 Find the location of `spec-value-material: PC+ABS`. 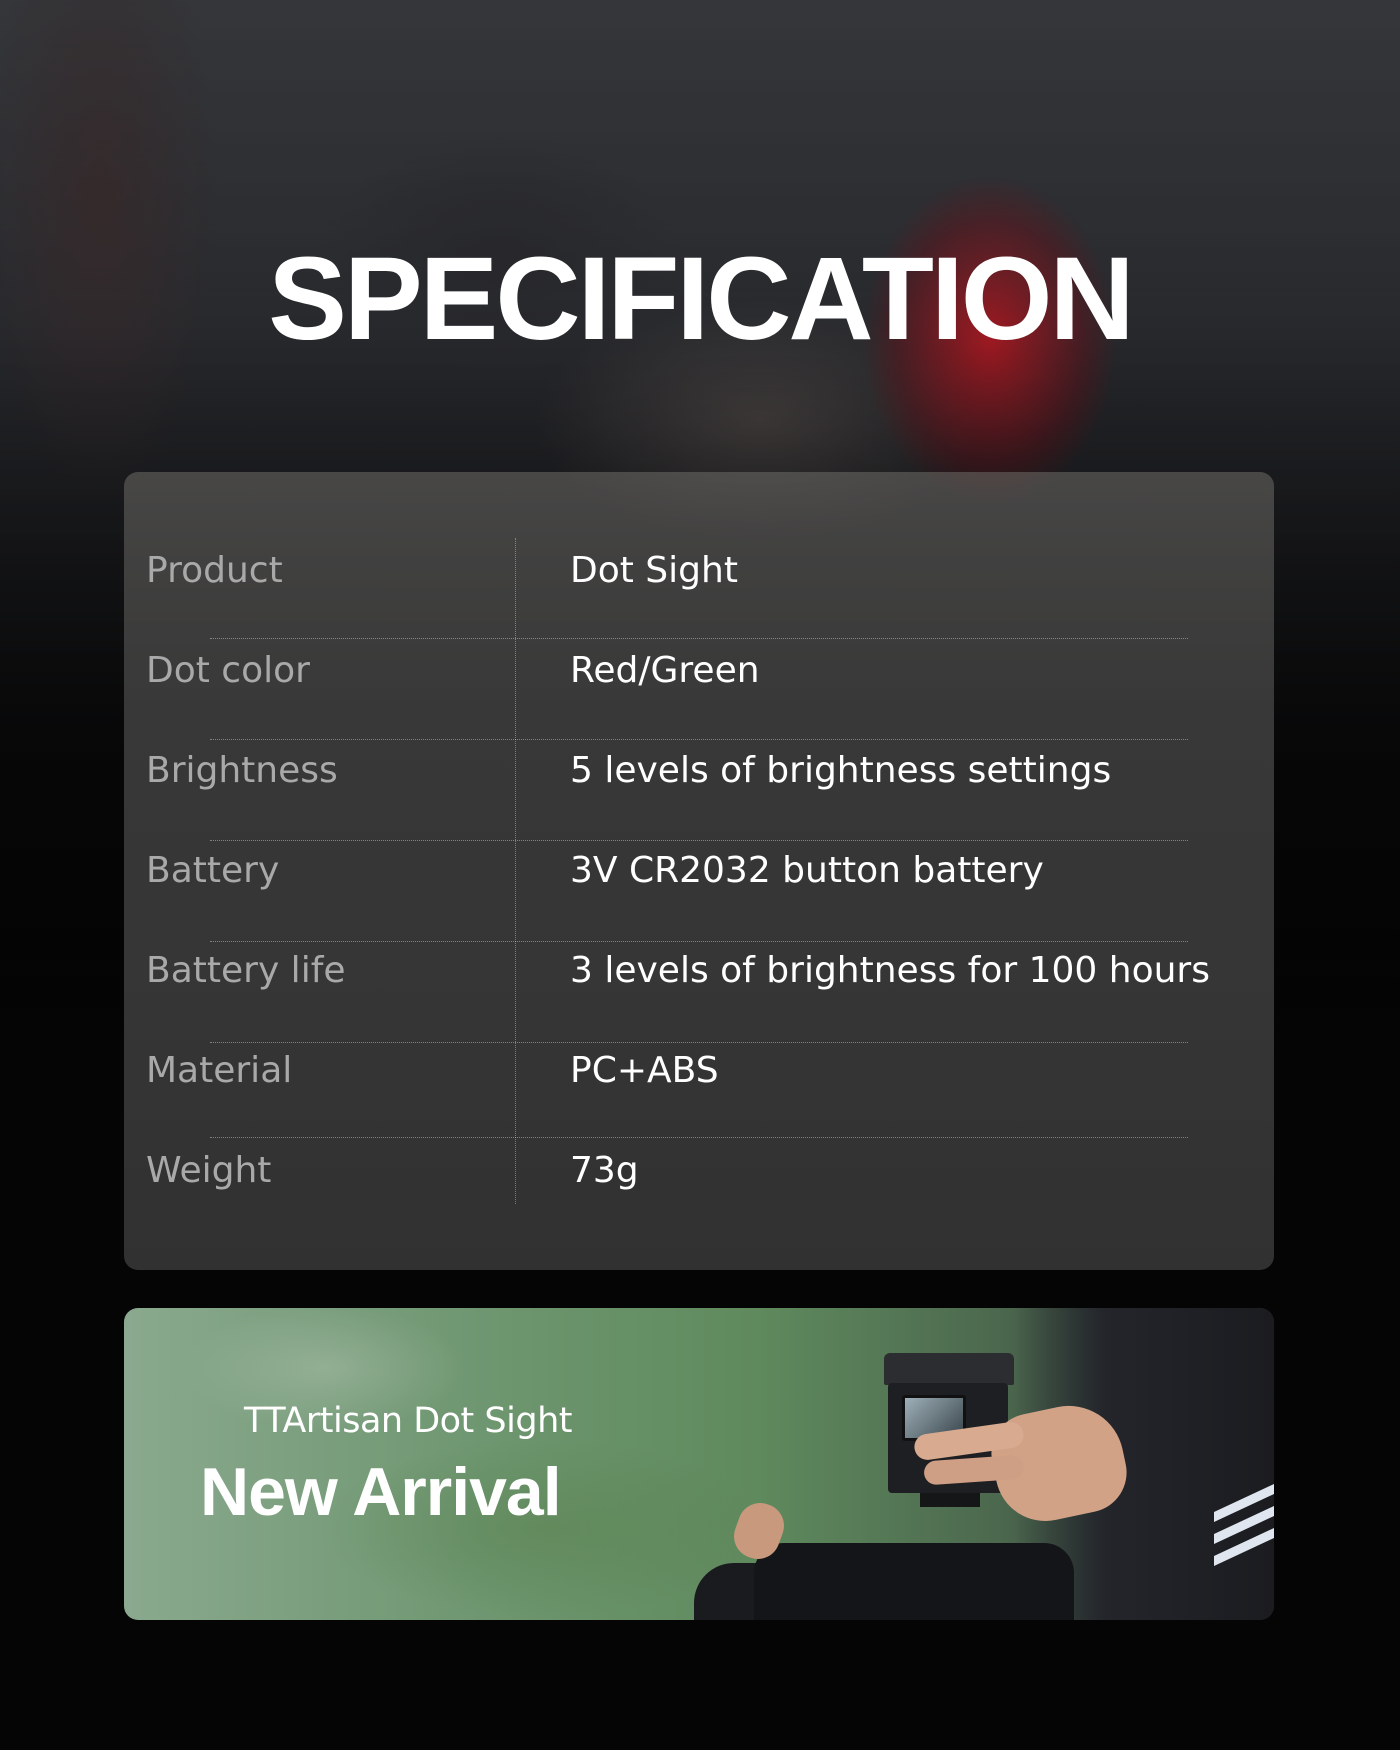

spec-value-material: PC+ABS is located at coordinates (644, 1070).